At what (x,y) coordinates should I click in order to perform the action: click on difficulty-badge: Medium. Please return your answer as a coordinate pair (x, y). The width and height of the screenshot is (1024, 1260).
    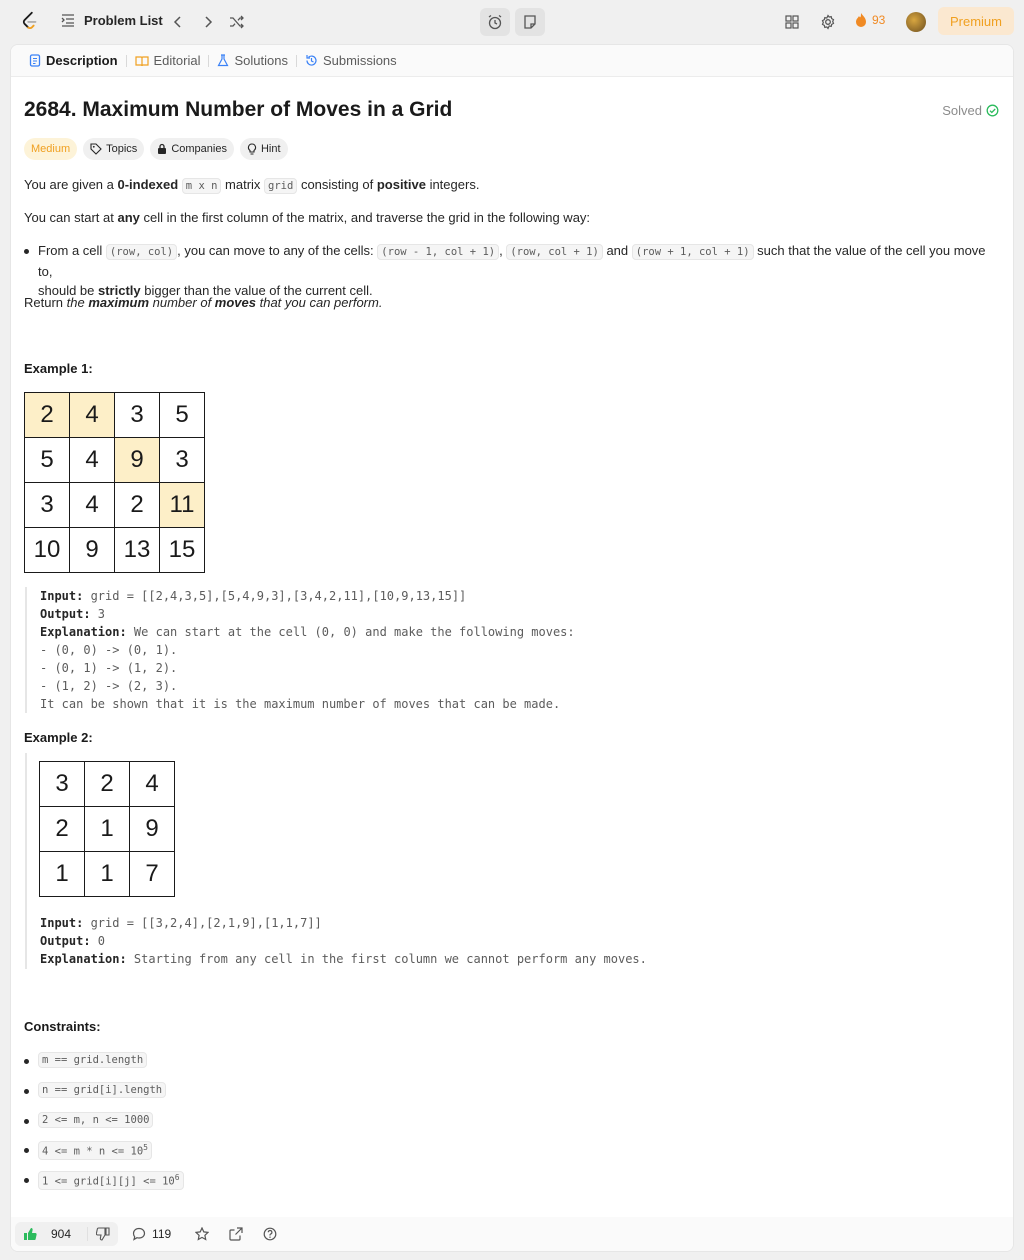
    Looking at the image, I should click on (51, 149).